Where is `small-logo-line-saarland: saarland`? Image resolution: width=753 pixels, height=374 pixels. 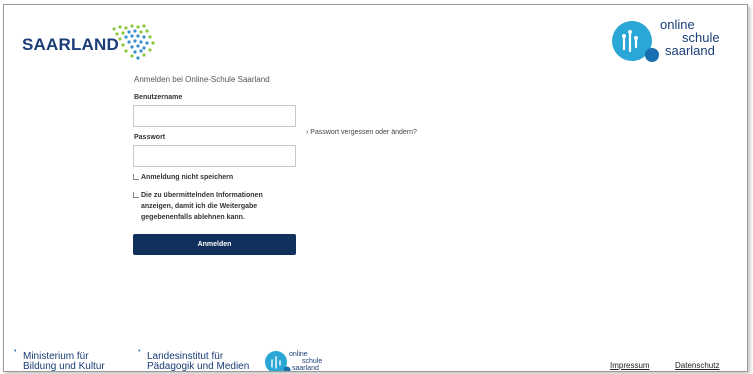
small-logo-line-saarland: saarland is located at coordinates (305, 368).